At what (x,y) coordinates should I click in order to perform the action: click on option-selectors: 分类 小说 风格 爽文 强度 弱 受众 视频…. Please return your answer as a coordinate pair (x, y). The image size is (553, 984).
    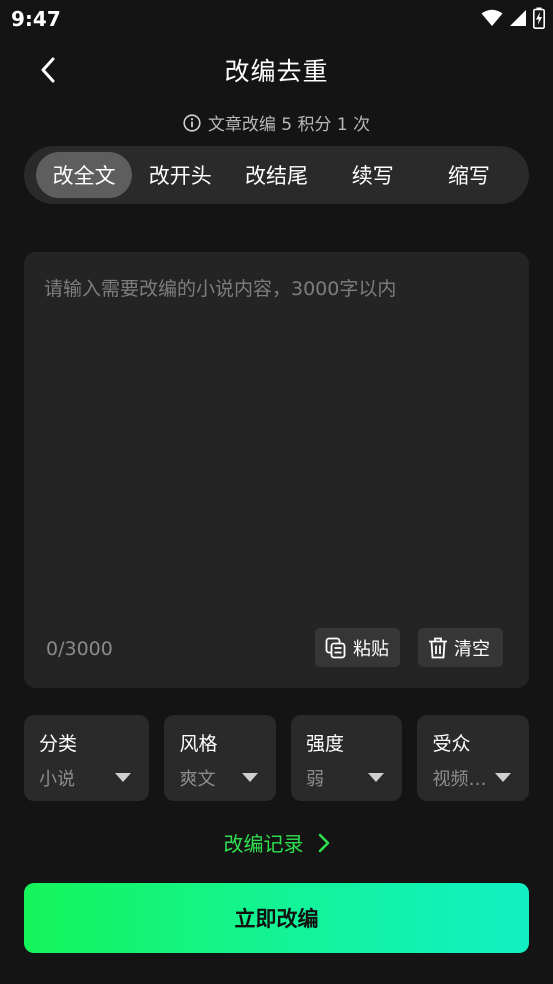
    Looking at the image, I should click on (276, 758).